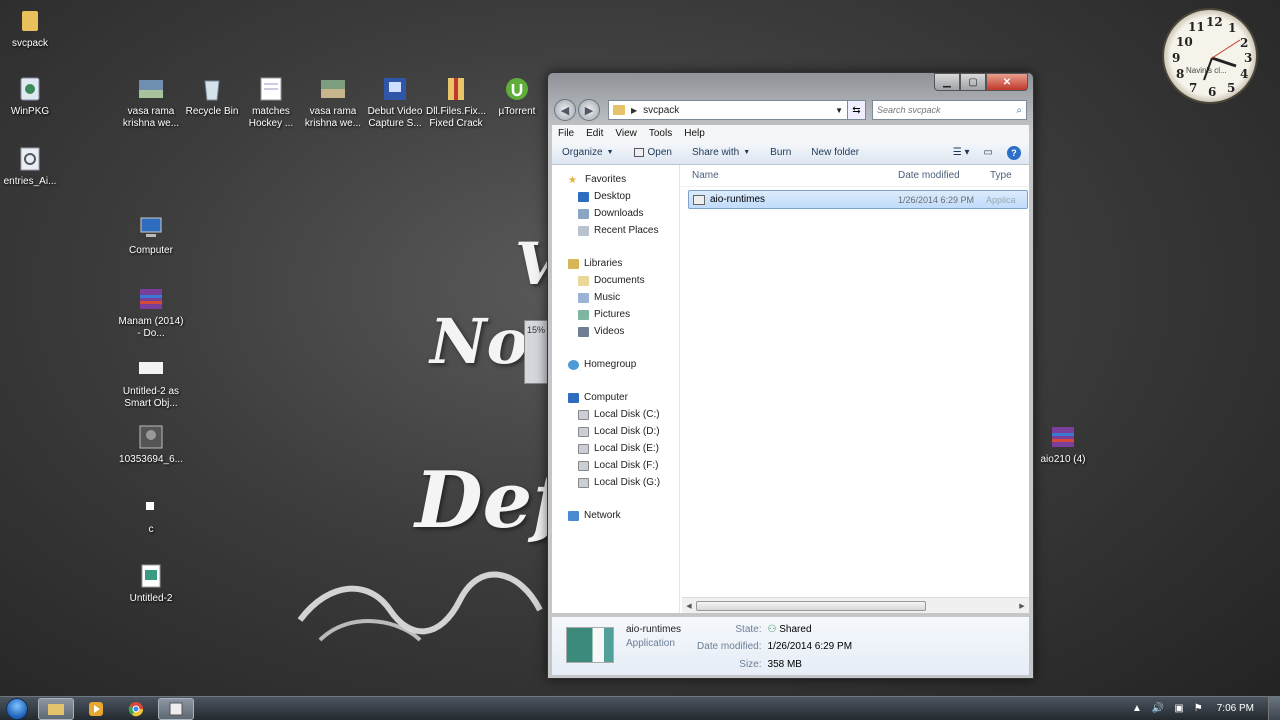  I want to click on share-with-button: Share with ▼, so click(721, 152).